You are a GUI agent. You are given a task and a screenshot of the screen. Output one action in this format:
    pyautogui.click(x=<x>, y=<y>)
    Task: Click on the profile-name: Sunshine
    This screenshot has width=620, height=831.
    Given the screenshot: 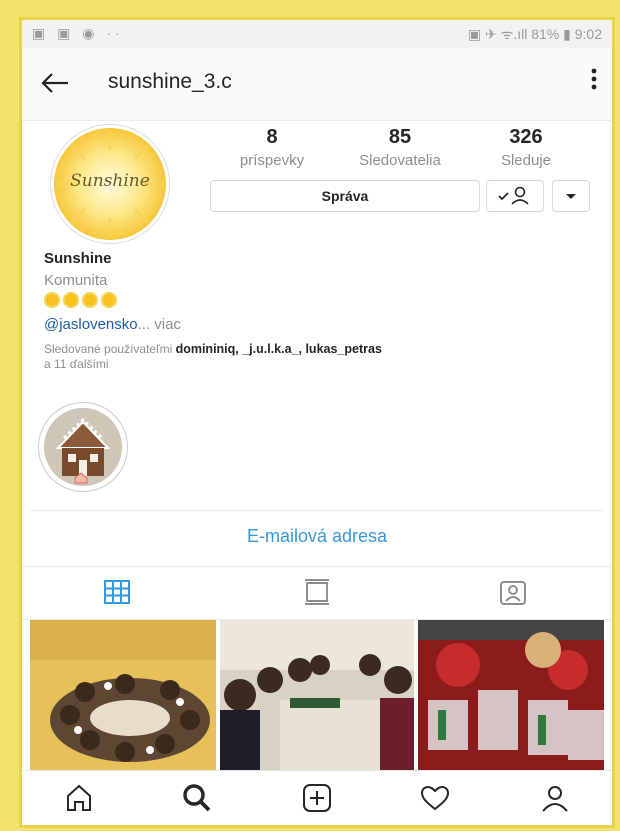 What is the action you would take?
    pyautogui.click(x=78, y=258)
    